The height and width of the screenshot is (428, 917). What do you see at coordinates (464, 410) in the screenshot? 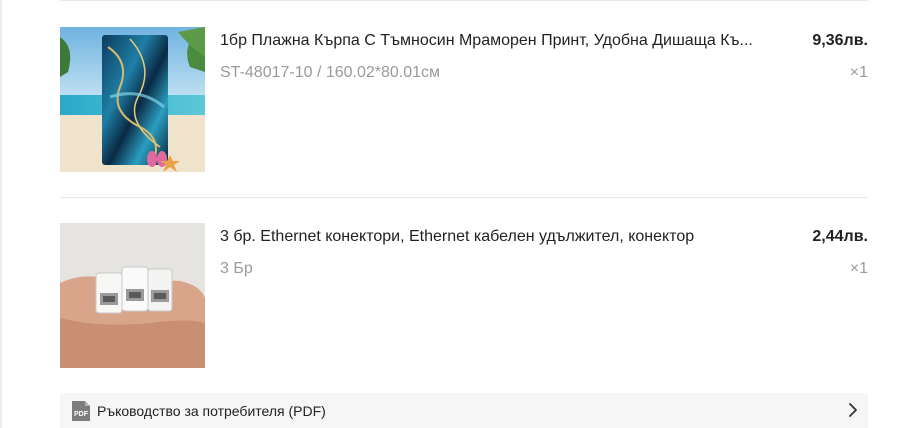
I see `user-manual-link: PDF Ръководство за потребителя (PDF)` at bounding box center [464, 410].